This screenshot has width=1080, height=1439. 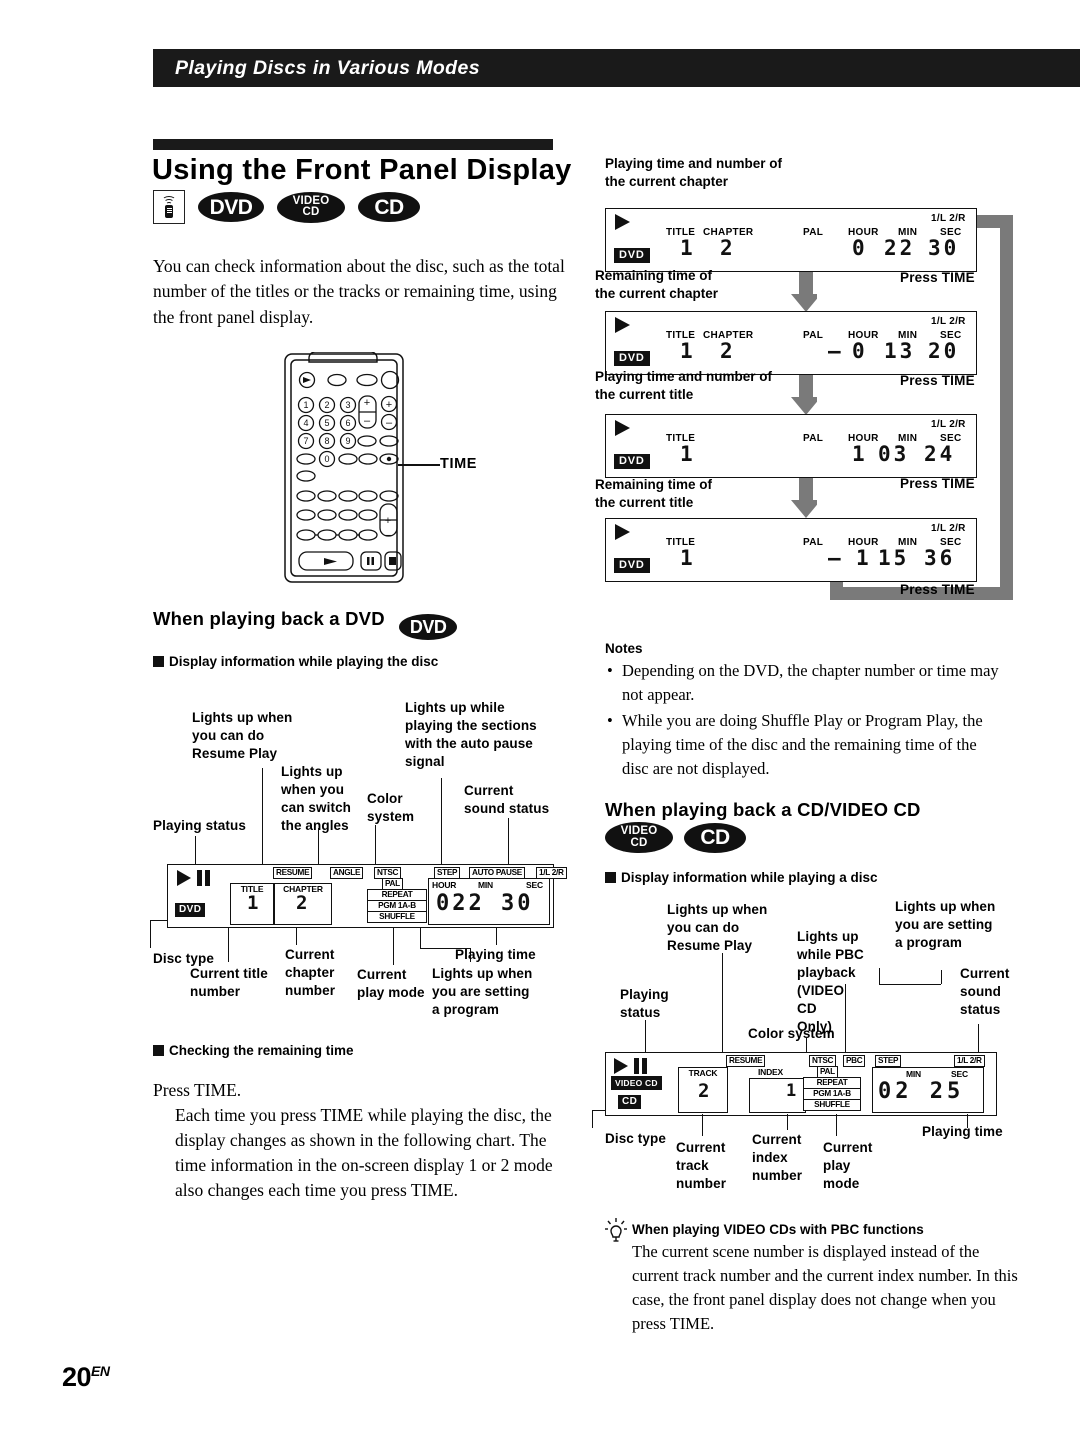 I want to click on panel-disc-type: DVD, so click(x=190, y=910).